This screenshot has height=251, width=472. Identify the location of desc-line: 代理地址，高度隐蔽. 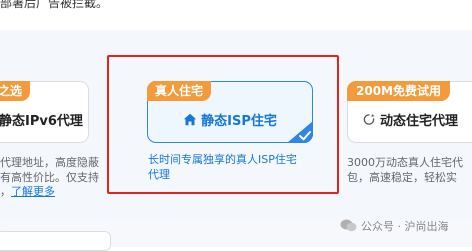
(49, 162).